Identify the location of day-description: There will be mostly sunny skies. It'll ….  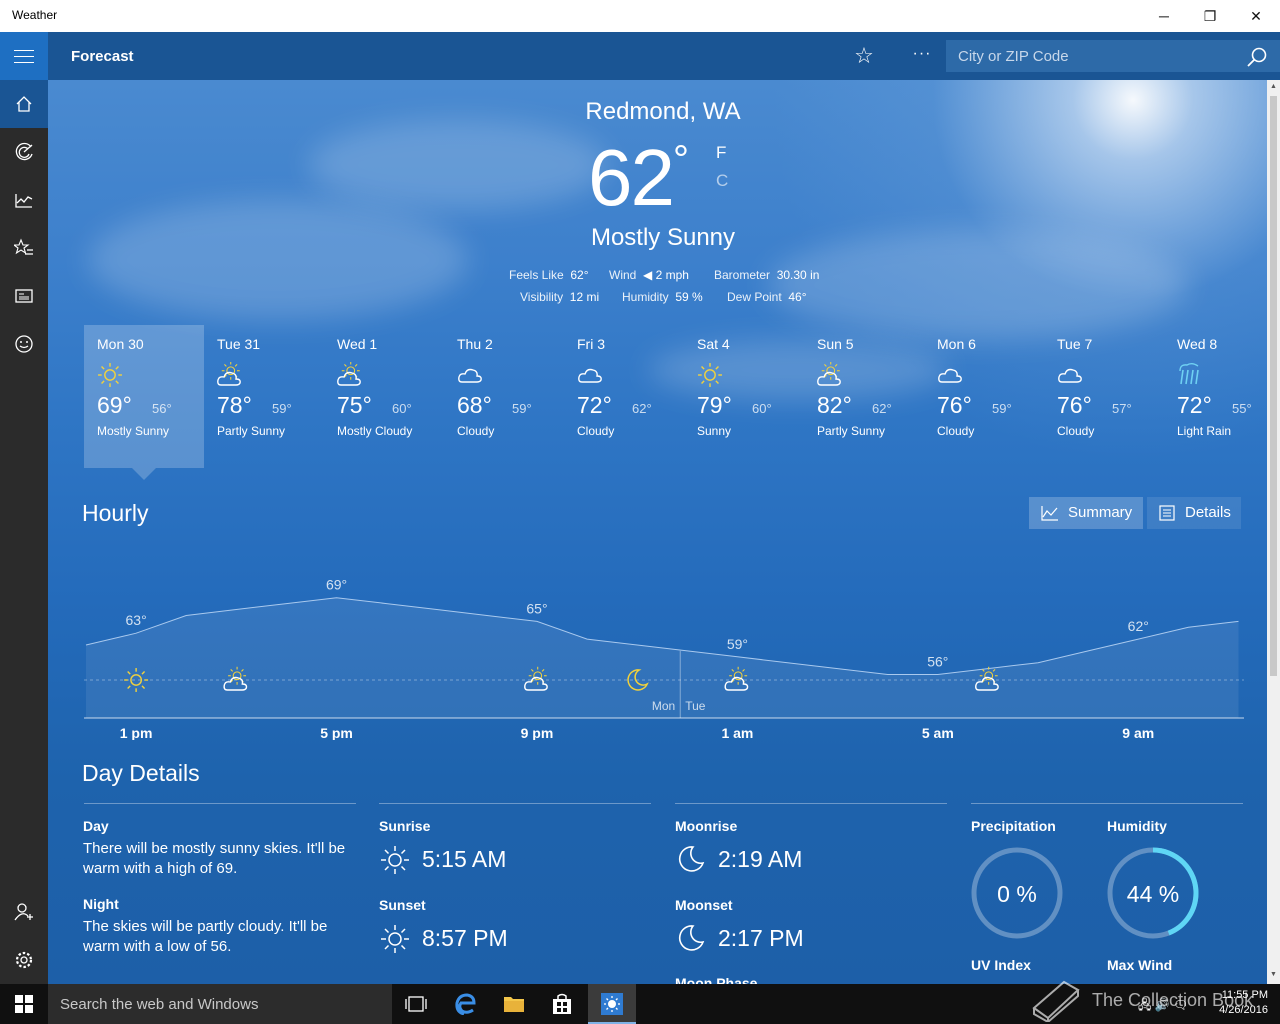
(214, 858).